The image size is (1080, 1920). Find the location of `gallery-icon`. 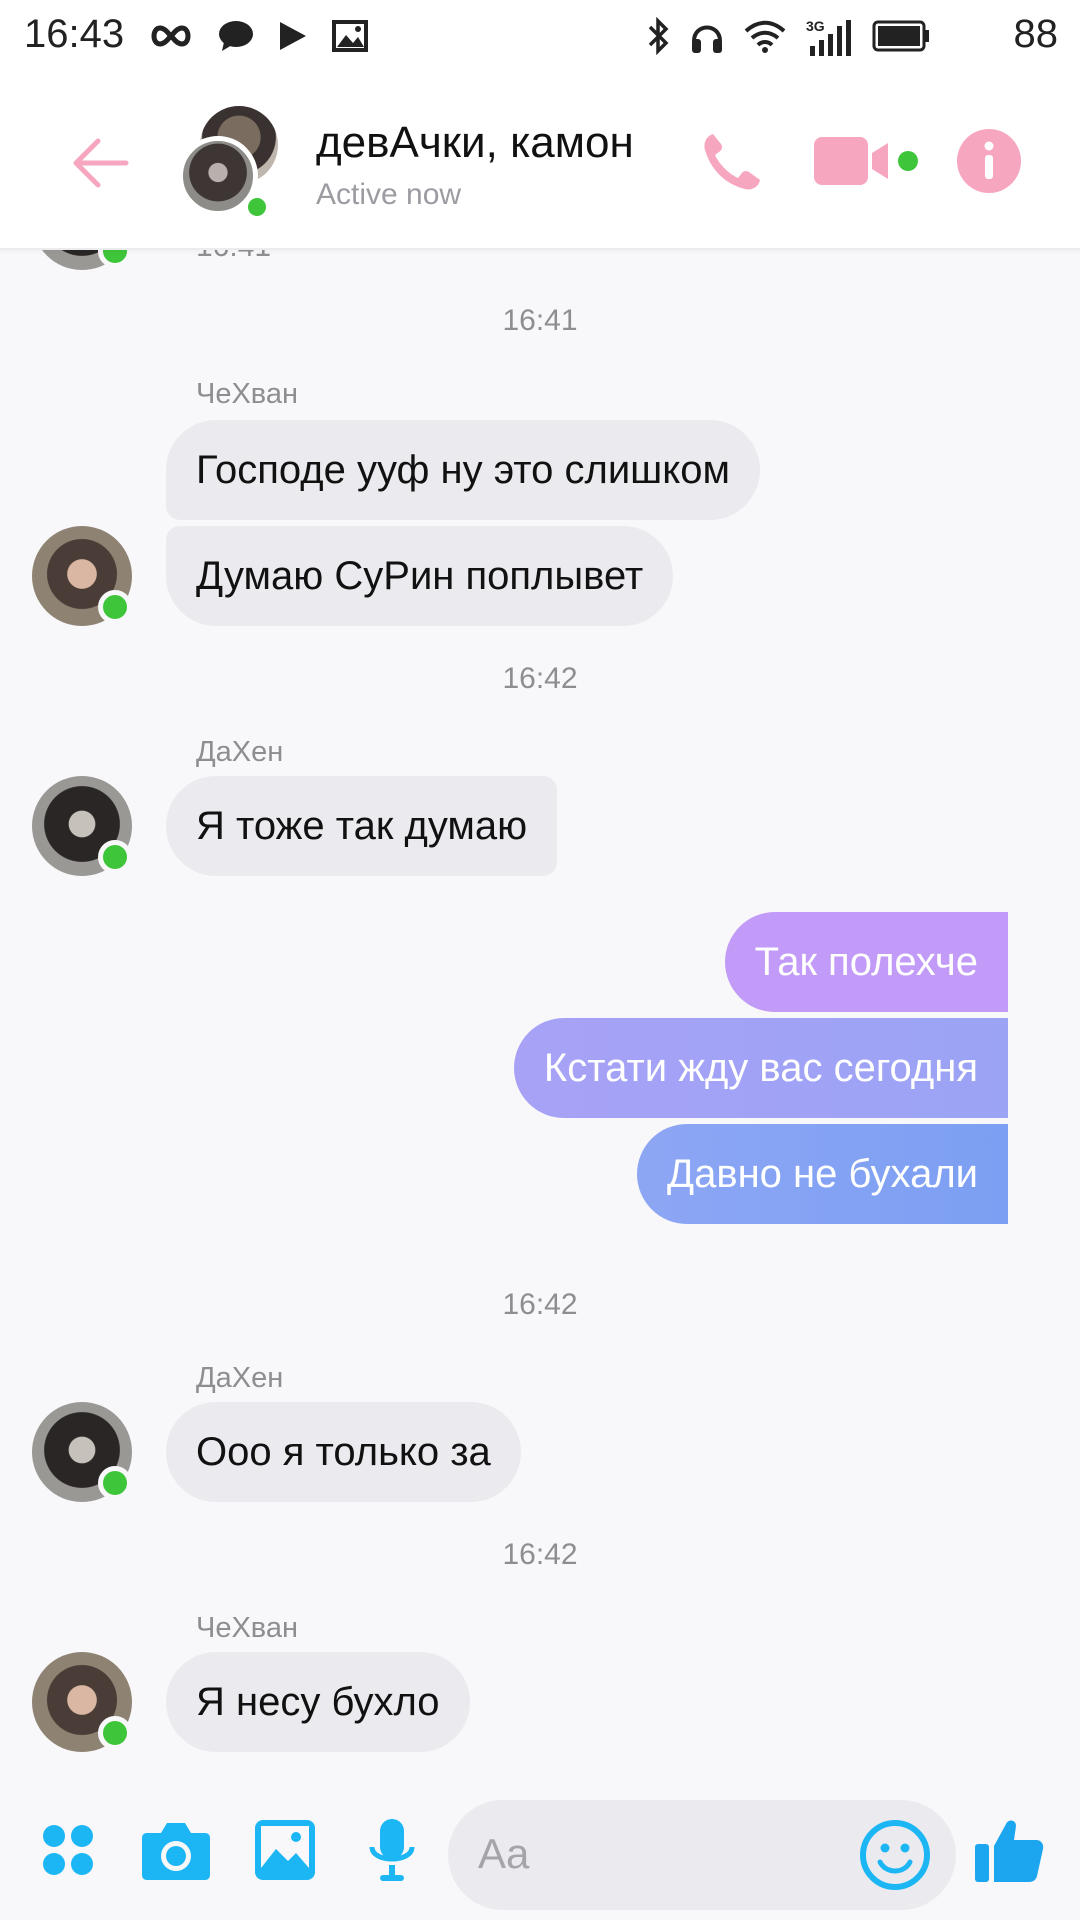

gallery-icon is located at coordinates (285, 1852).